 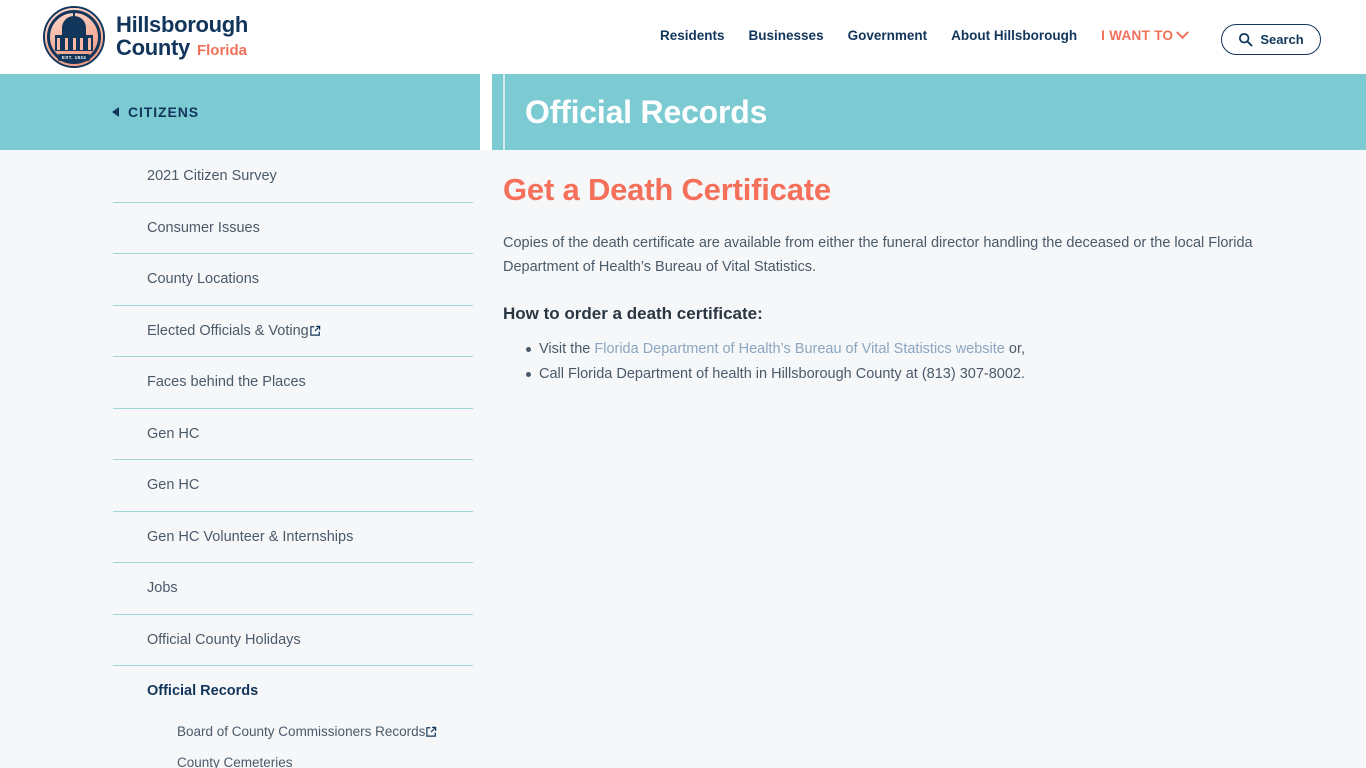 I want to click on sidebar-item: Consumer Issues, so click(x=293, y=228).